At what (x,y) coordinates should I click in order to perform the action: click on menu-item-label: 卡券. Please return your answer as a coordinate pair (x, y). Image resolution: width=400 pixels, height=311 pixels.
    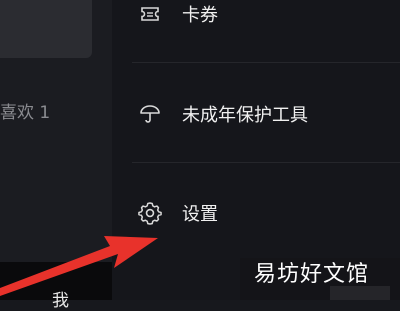
    Looking at the image, I should click on (200, 15).